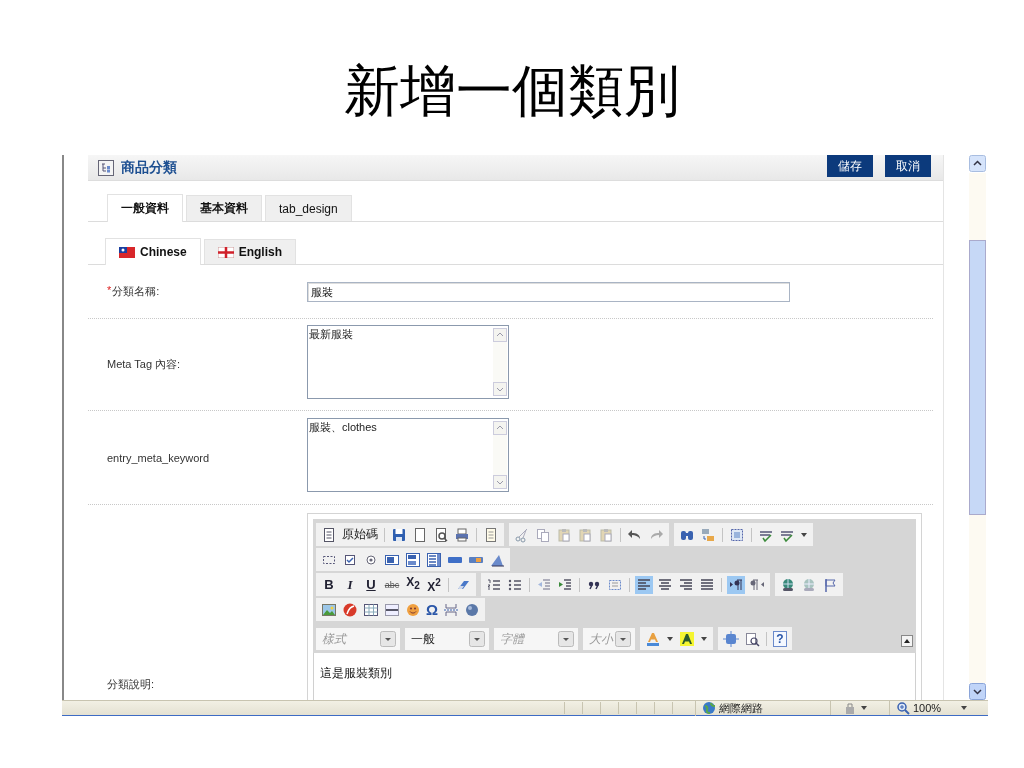 This screenshot has width=1024, height=768. I want to click on text-area: 最新服裝, so click(408, 361).